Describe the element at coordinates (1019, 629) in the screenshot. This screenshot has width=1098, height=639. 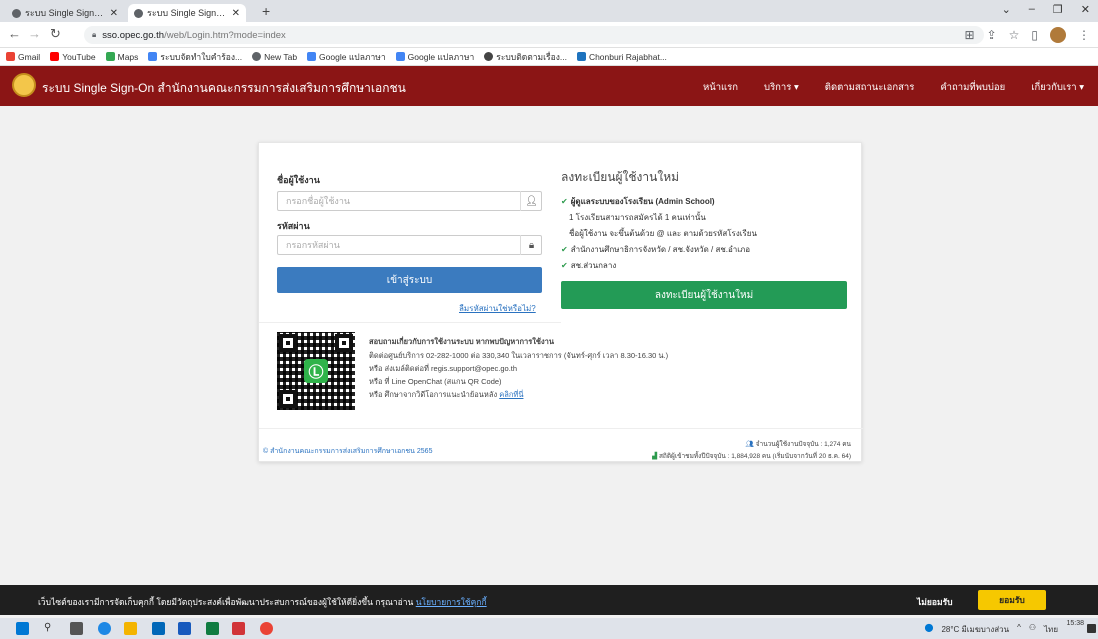
I see `chevron-up-icon: ^` at that location.